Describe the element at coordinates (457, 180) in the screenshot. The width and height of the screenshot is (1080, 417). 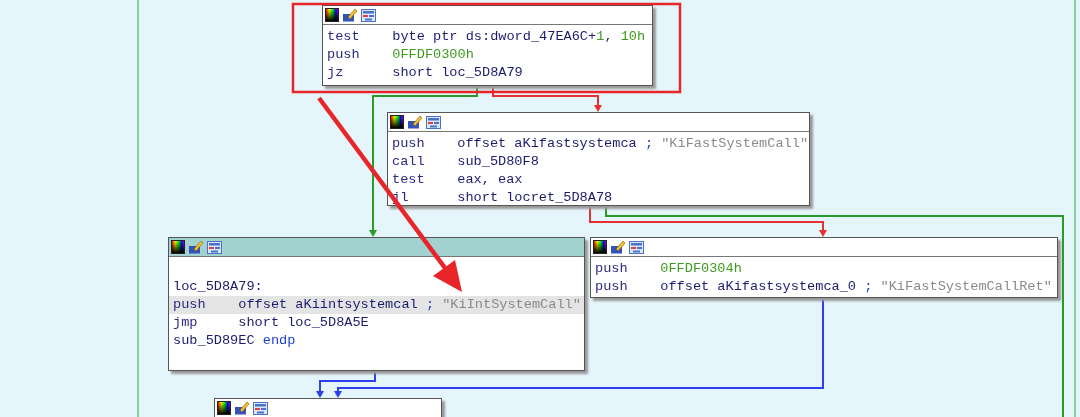
I see `code-line: test eax, eax` at that location.